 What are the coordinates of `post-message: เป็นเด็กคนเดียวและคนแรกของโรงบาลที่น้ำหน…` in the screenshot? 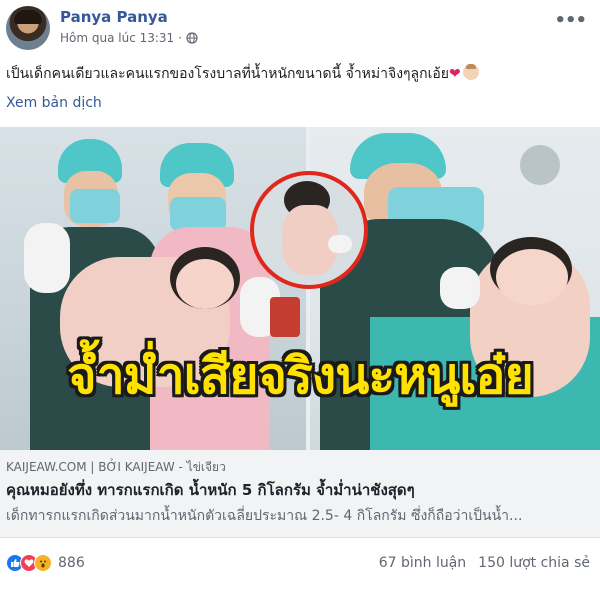 It's located at (228, 74).